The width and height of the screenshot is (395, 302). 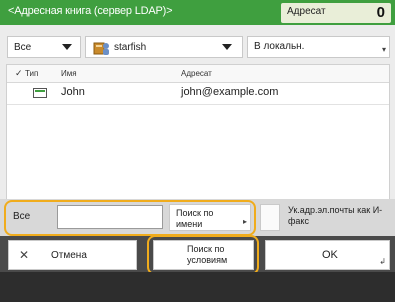 I want to click on check-icon: ✓, so click(x=19, y=73).